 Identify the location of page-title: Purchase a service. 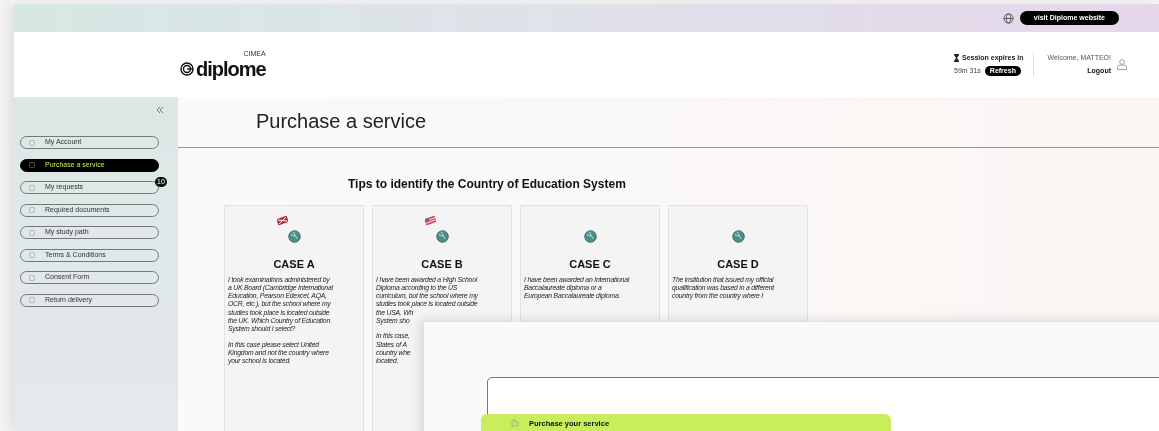
(342, 121).